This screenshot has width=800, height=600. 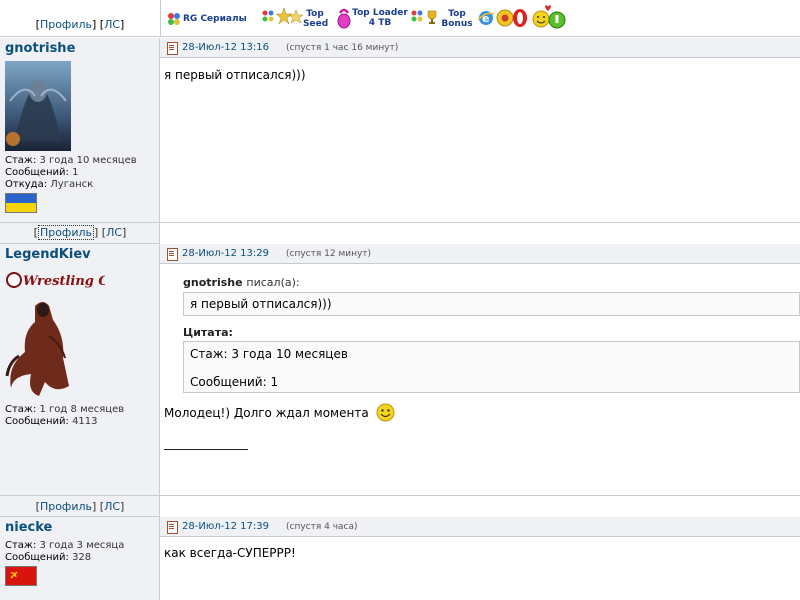 I want to click on wrestling-group-text: Wrestling Group, so click(x=64, y=281).